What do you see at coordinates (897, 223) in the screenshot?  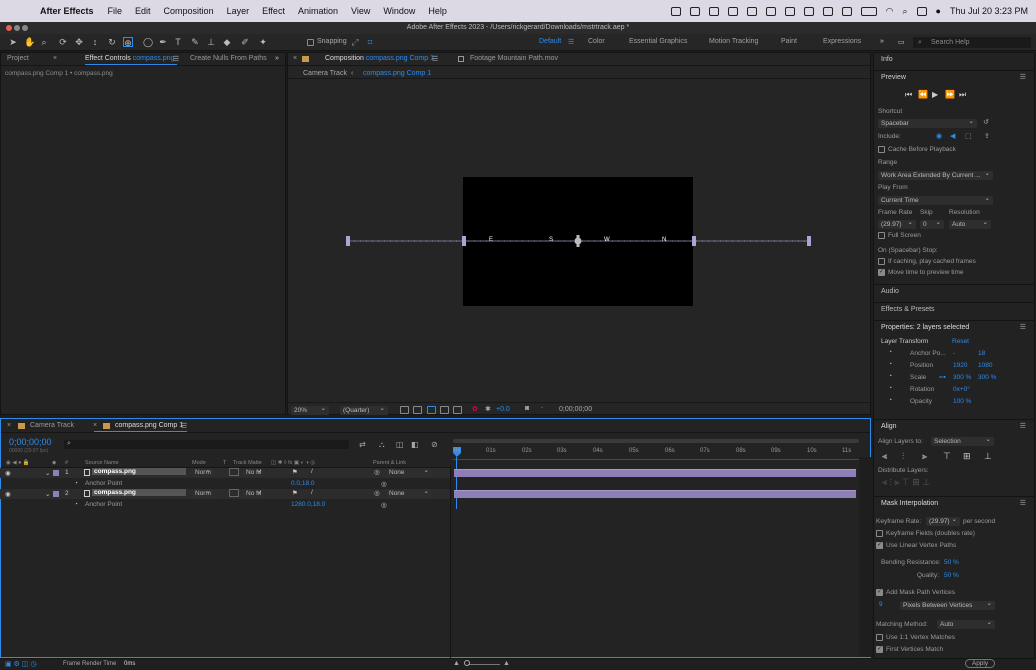 I see `frame-rate-dropdown: (29.97)` at bounding box center [897, 223].